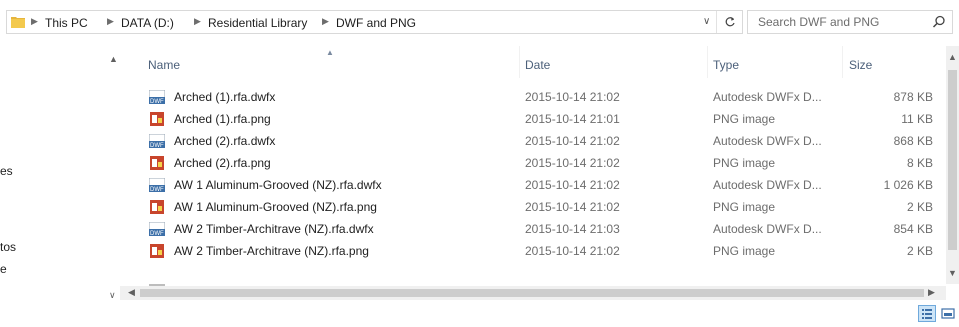 This screenshot has width=959, height=327. Describe the element at coordinates (66, 23) in the screenshot. I see `breadcrumb-this-pc: This PC` at that location.